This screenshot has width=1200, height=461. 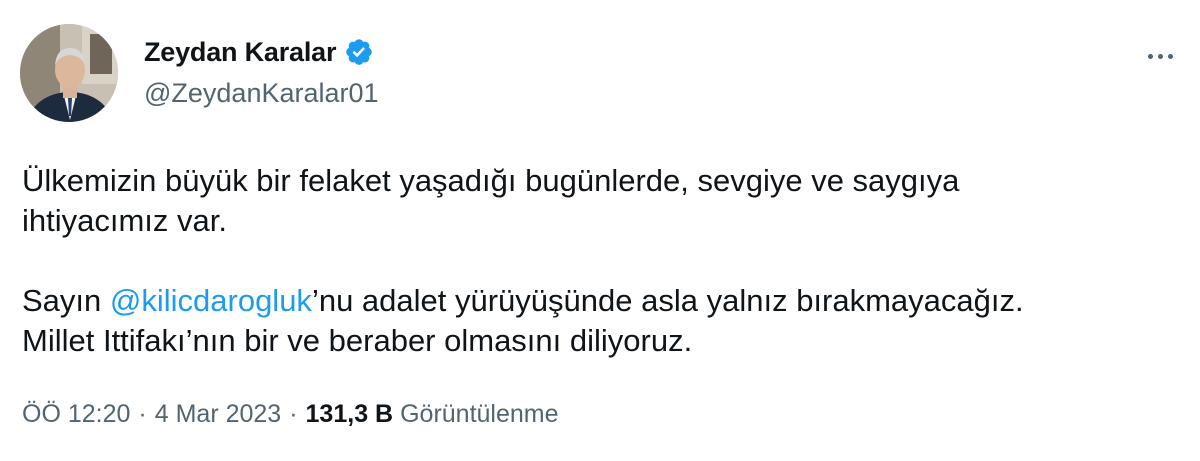 I want to click on avatar-photo, so click(x=69, y=73).